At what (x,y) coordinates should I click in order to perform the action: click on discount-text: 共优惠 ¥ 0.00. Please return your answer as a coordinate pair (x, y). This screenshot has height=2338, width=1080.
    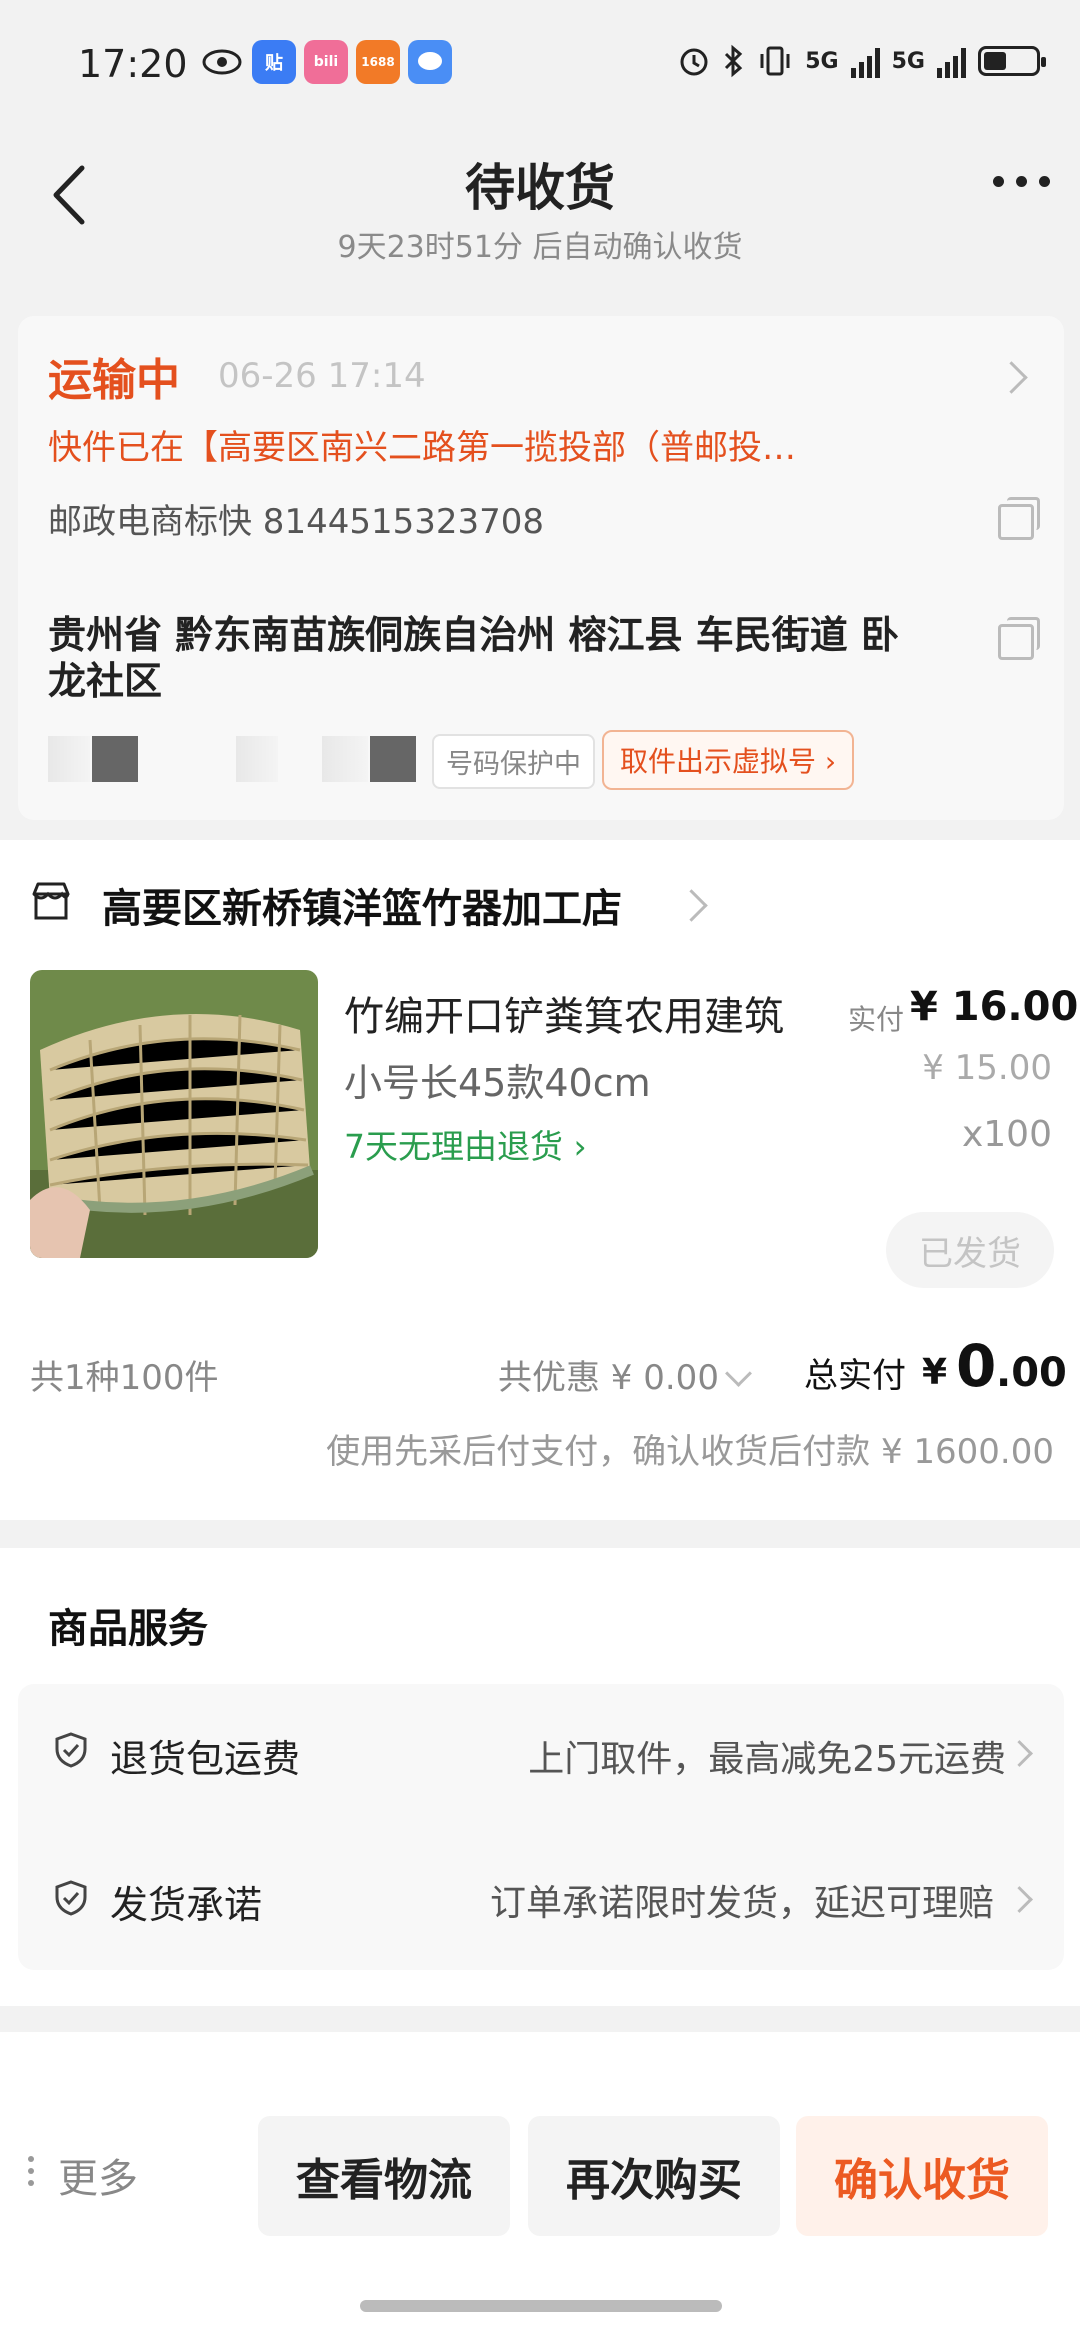
    Looking at the image, I should click on (608, 1378).